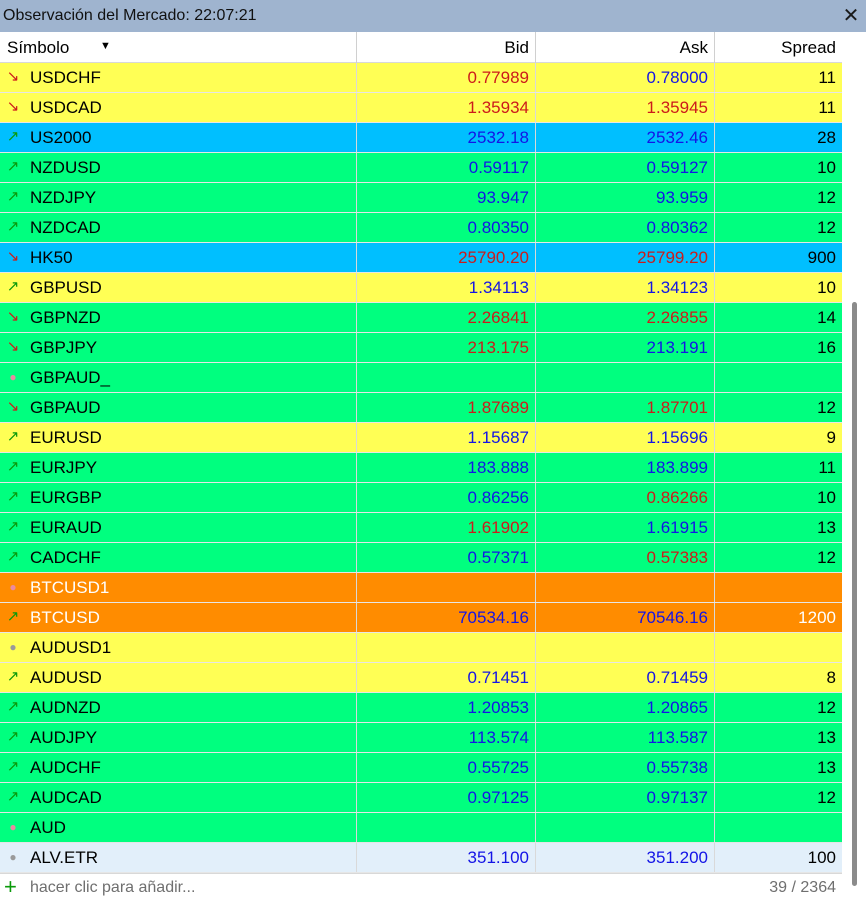 The width and height of the screenshot is (866, 901). Describe the element at coordinates (826, 167) in the screenshot. I see `spread-value: 10` at that location.